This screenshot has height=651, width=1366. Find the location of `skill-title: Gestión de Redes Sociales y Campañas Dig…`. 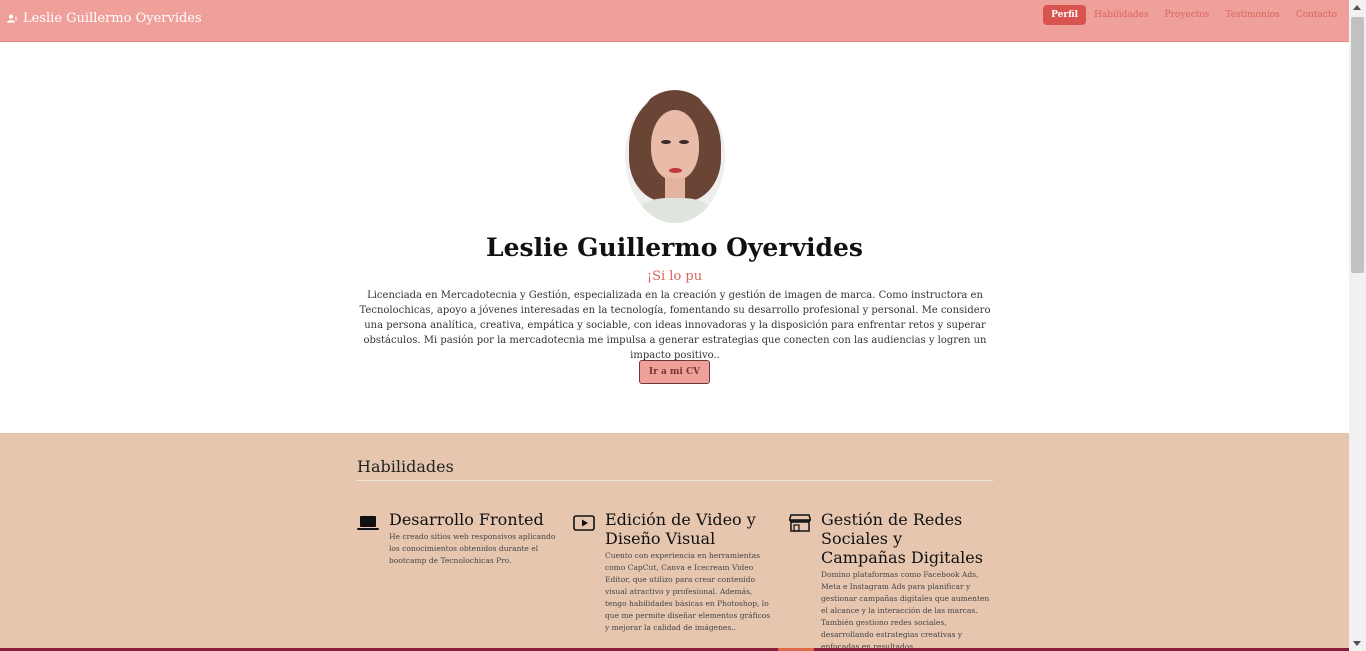

skill-title: Gestión de Redes Sociales y Campañas Dig… is located at coordinates (902, 538).